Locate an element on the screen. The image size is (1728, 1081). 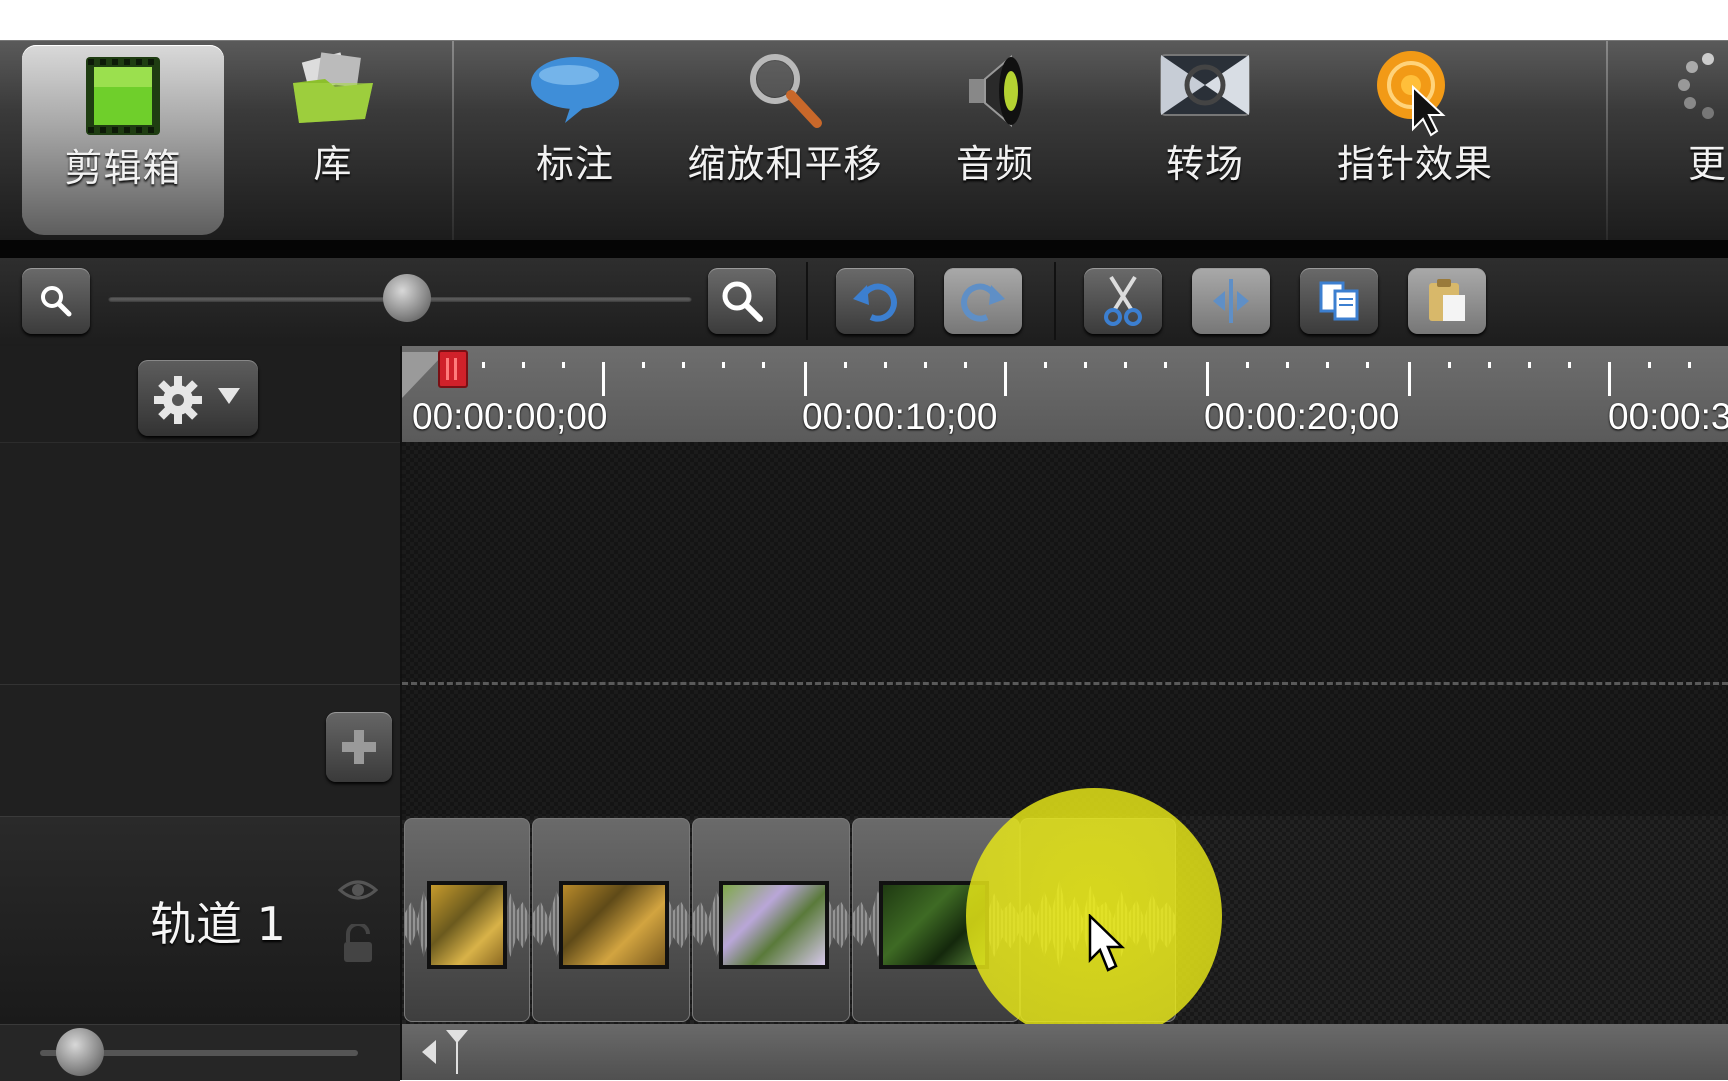
timecode-label: 00:00:00;00 is located at coordinates (510, 416).